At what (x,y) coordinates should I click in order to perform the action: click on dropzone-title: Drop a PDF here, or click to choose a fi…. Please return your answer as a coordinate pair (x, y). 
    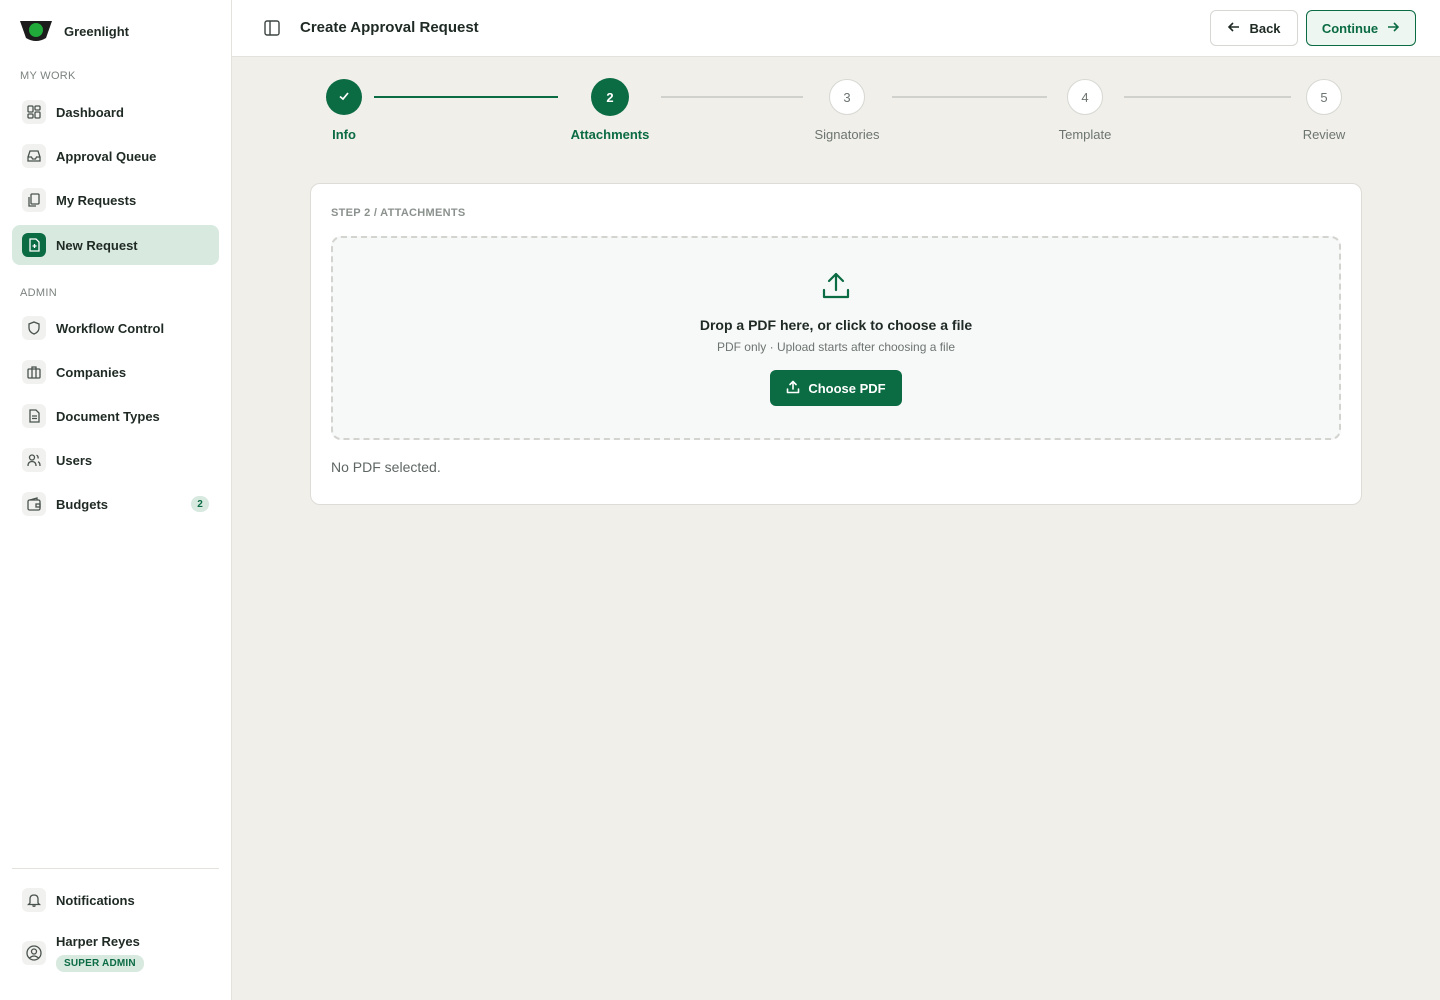
    Looking at the image, I should click on (836, 325).